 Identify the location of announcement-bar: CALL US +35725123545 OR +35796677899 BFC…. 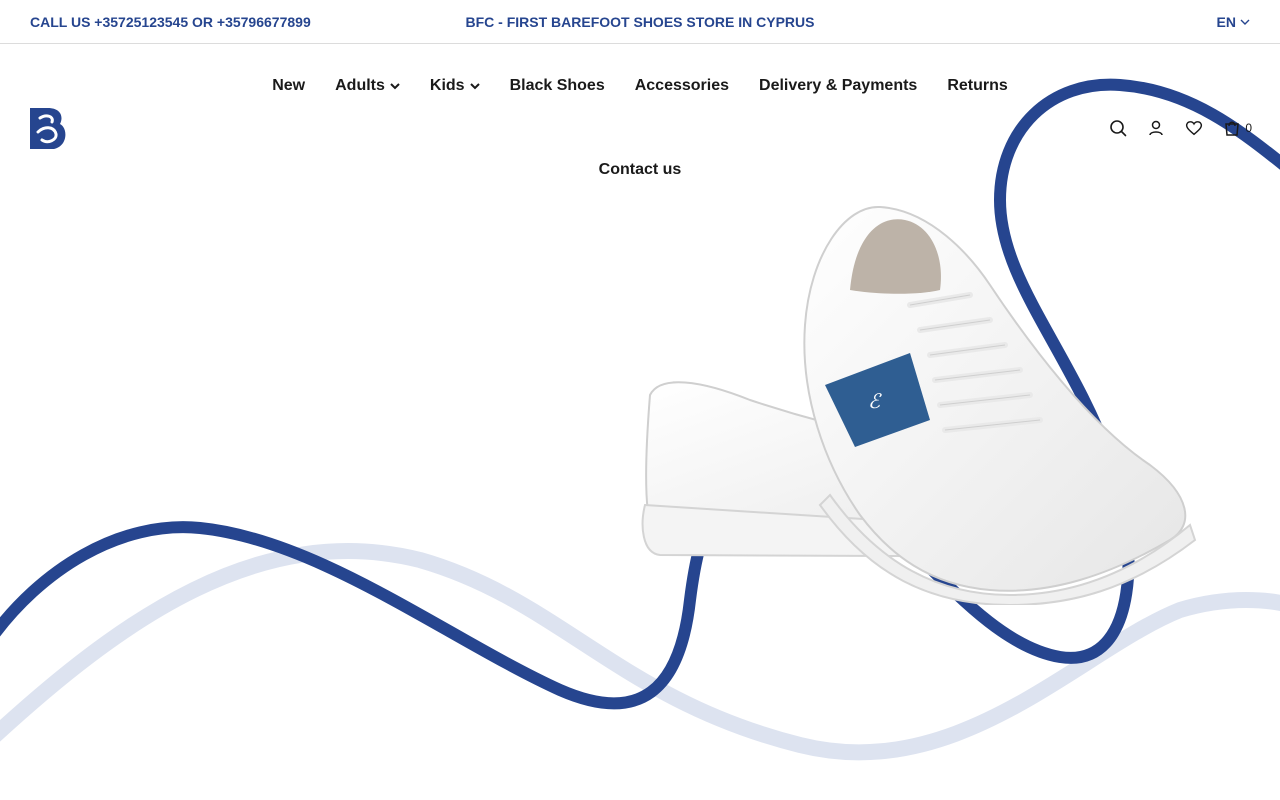
(640, 22).